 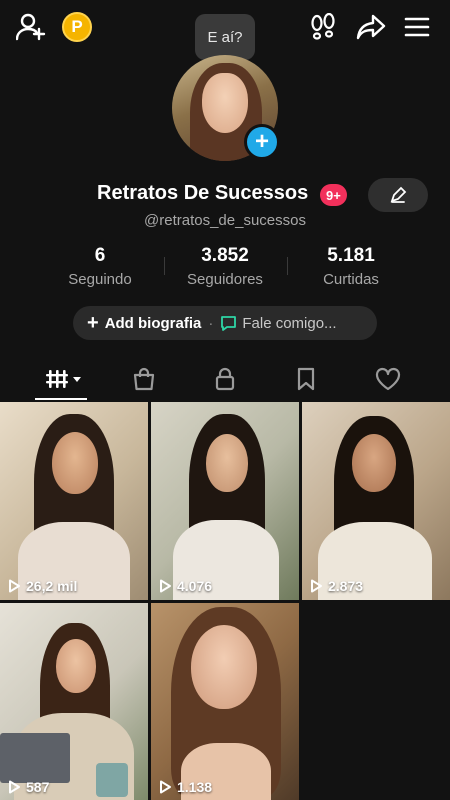 What do you see at coordinates (77, 27) in the screenshot?
I see `coin-icon: P` at bounding box center [77, 27].